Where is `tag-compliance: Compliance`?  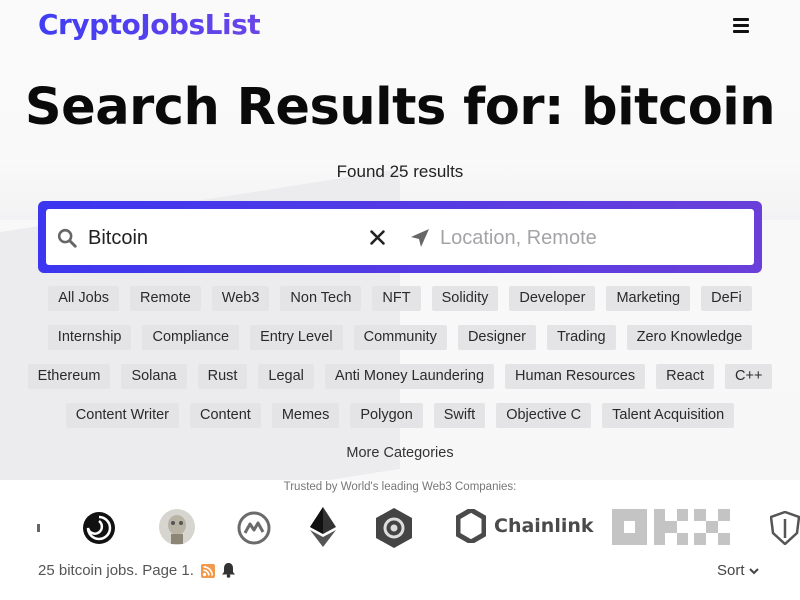 tag-compliance: Compliance is located at coordinates (191, 337).